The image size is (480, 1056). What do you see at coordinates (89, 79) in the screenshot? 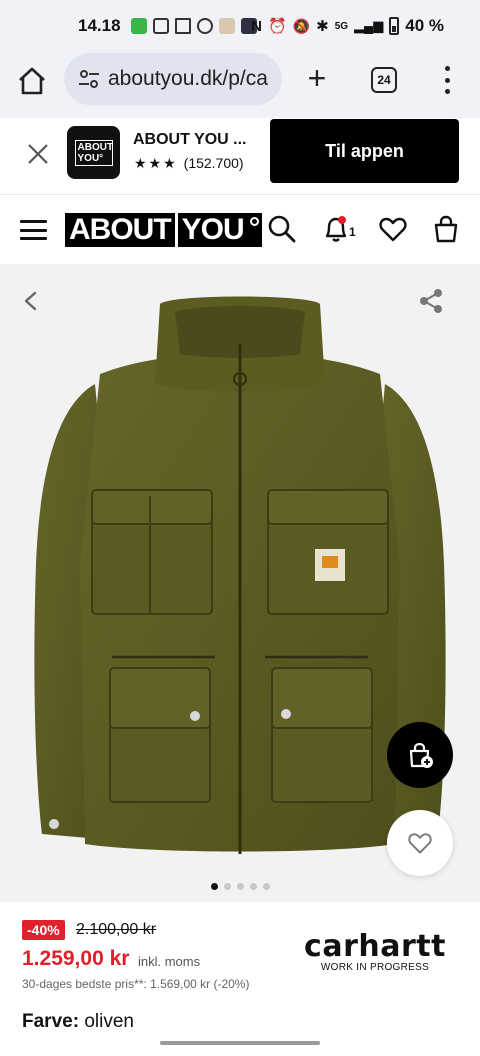
I see `site-settings-icon` at bounding box center [89, 79].